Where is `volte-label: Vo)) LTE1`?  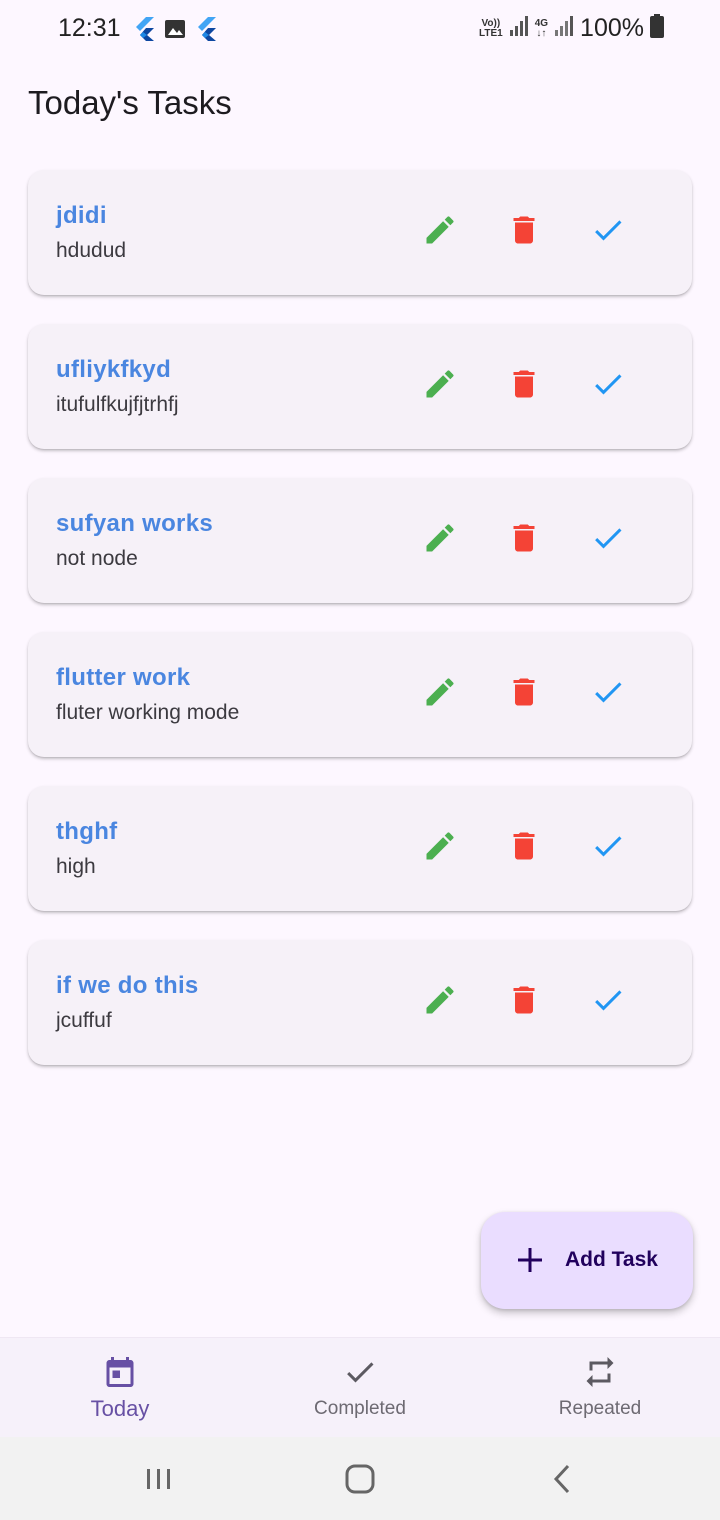
volte-label: Vo)) LTE1 is located at coordinates (490, 28).